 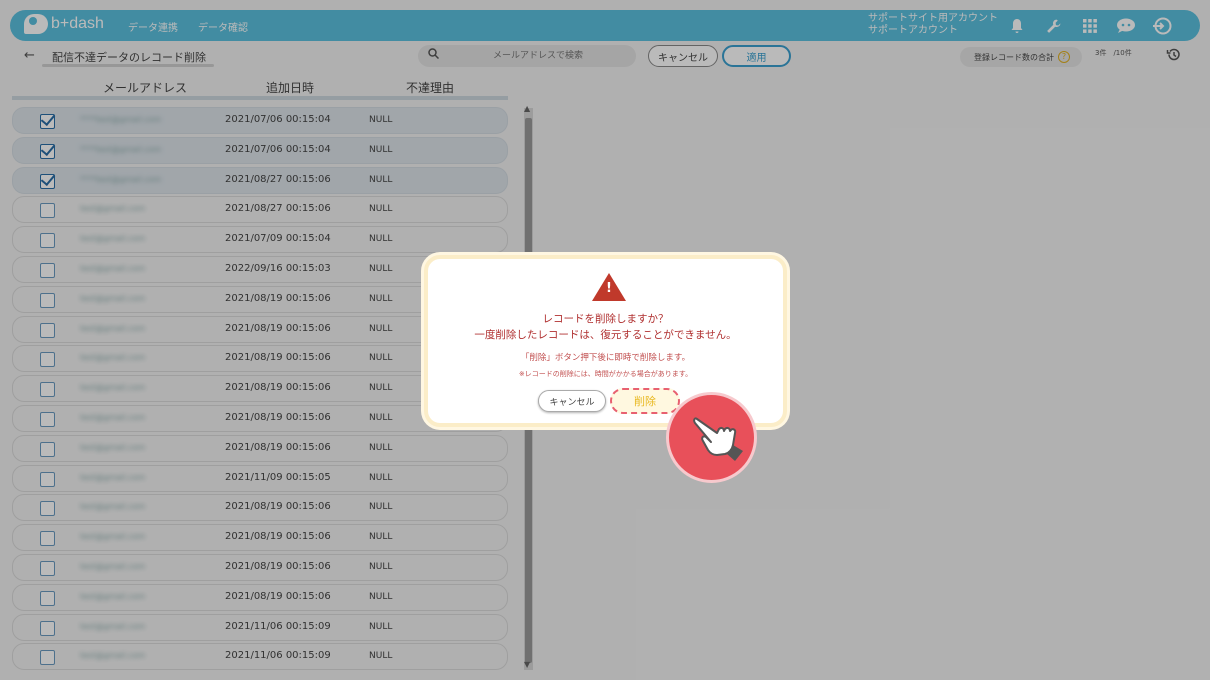 What do you see at coordinates (605, 319) in the screenshot?
I see `dialog-message: レコードを削除しますか？` at bounding box center [605, 319].